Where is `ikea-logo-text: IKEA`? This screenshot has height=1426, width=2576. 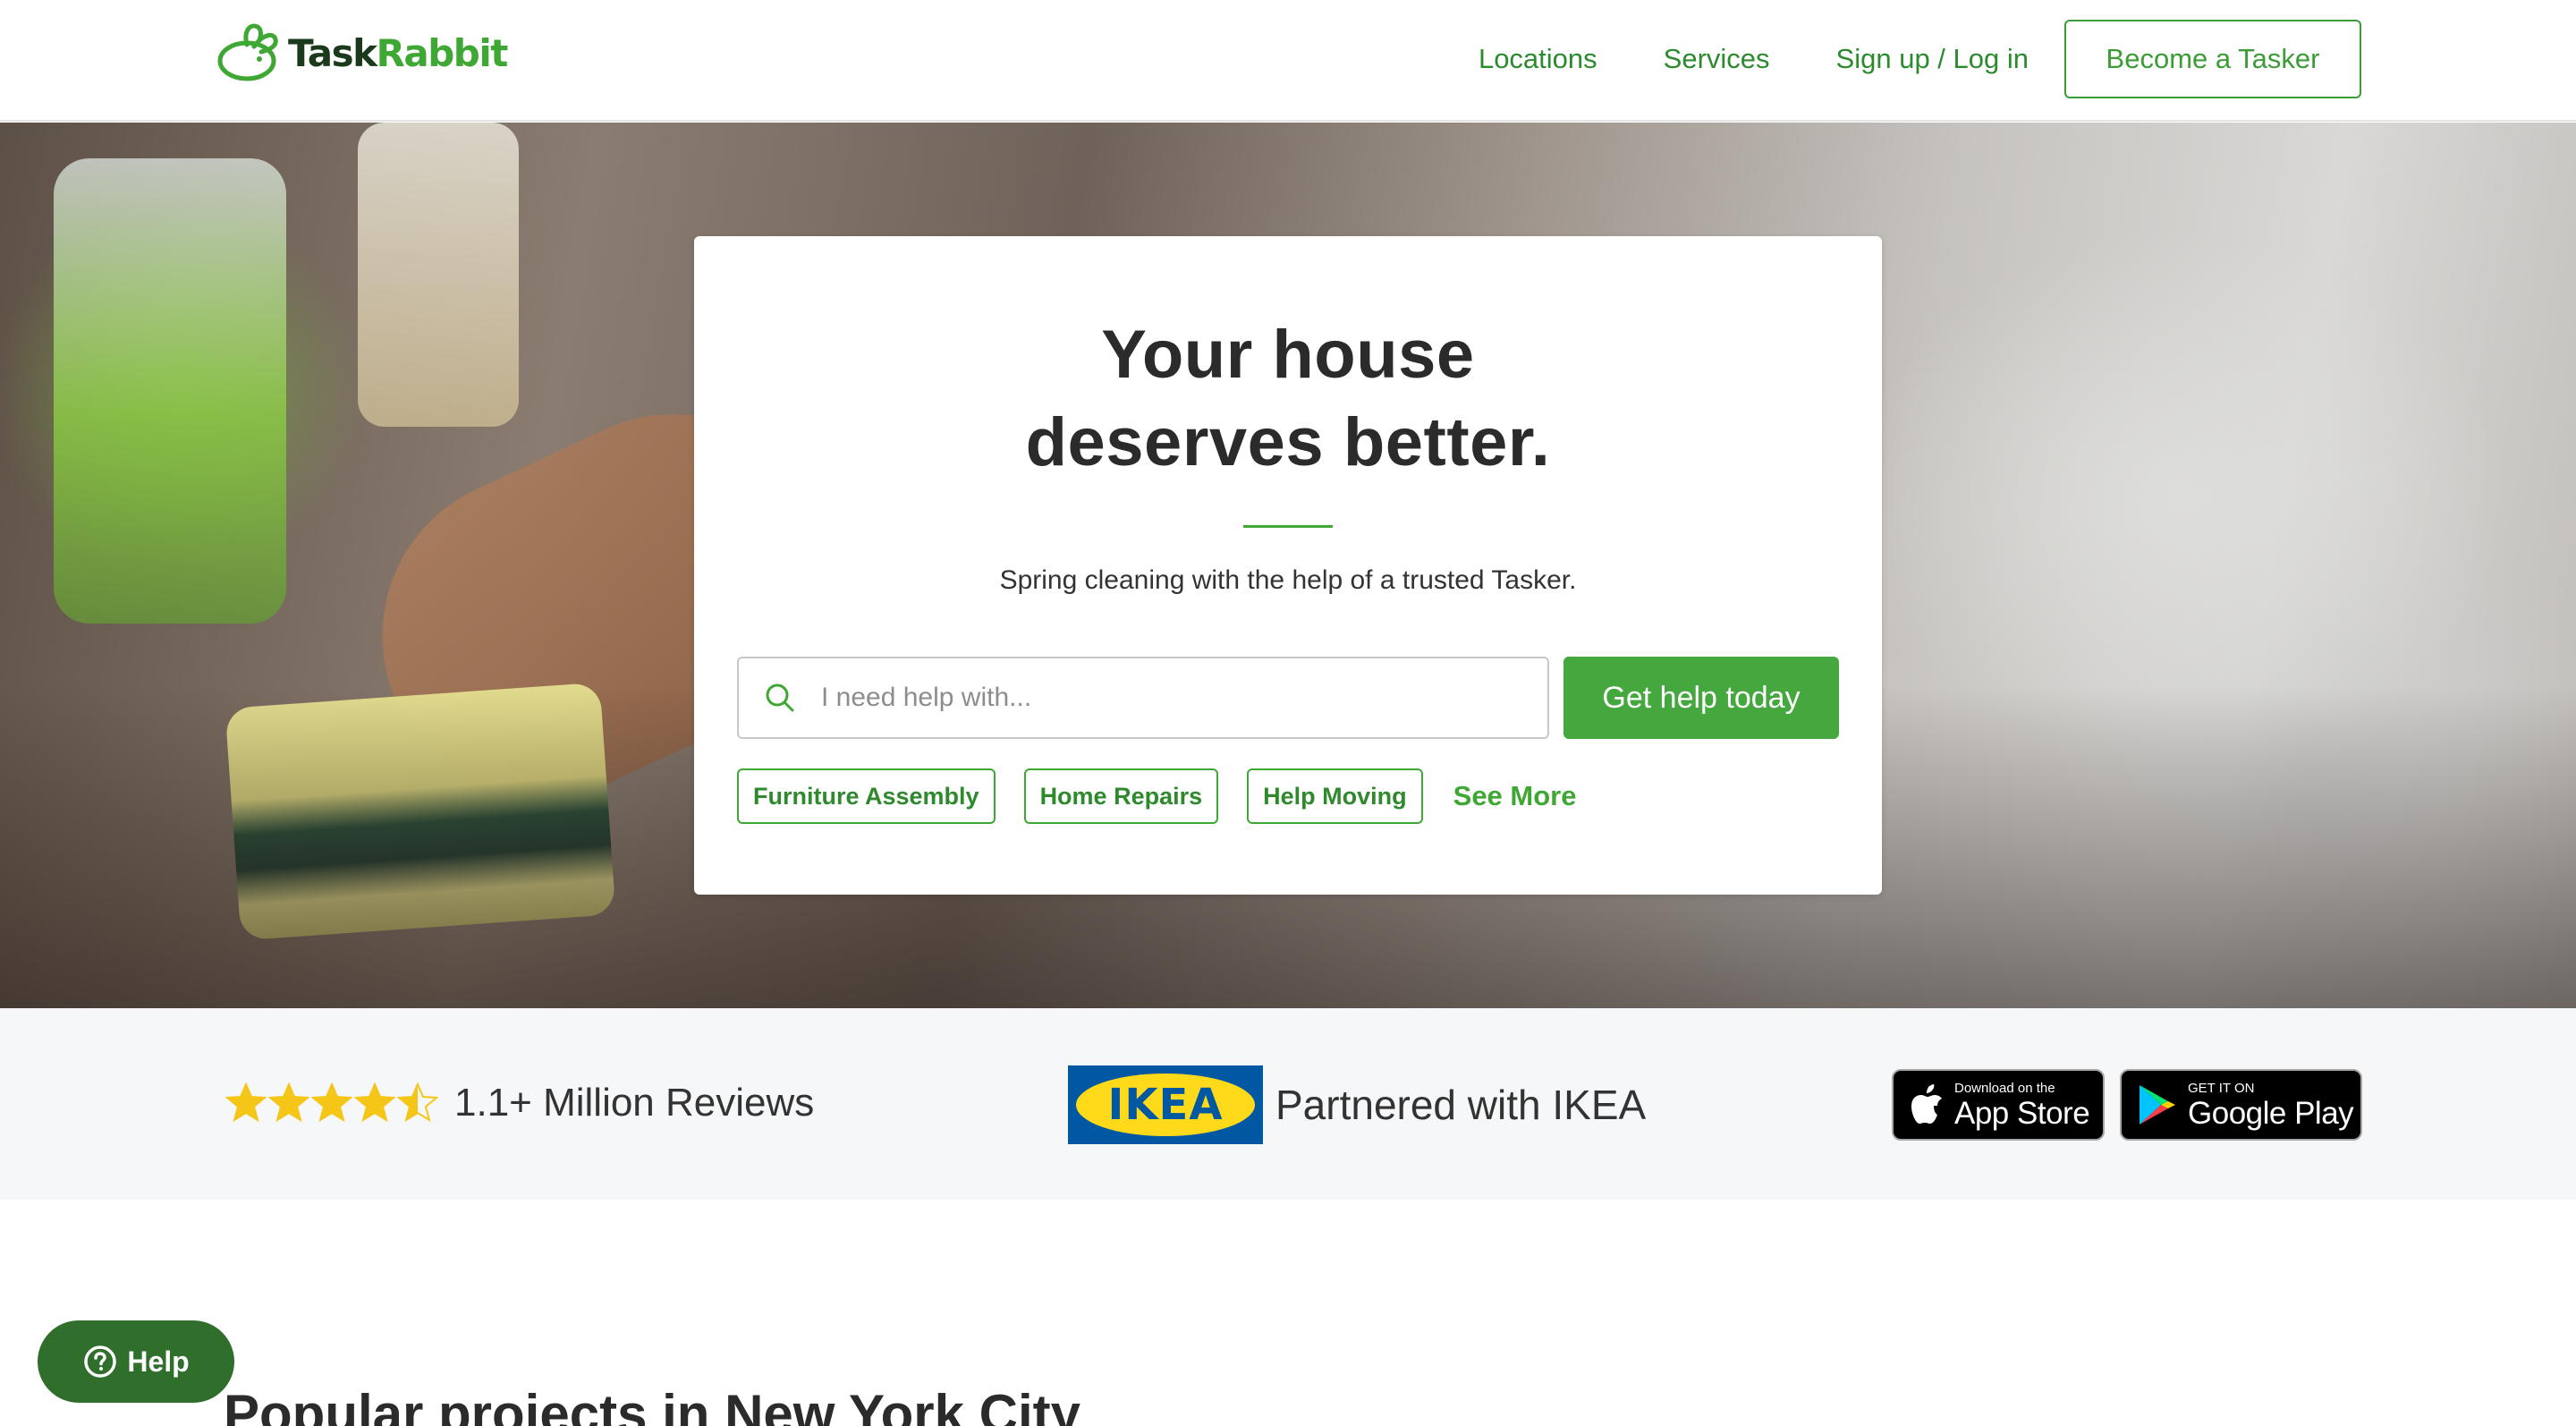
ikea-logo-text: IKEA is located at coordinates (1165, 1105).